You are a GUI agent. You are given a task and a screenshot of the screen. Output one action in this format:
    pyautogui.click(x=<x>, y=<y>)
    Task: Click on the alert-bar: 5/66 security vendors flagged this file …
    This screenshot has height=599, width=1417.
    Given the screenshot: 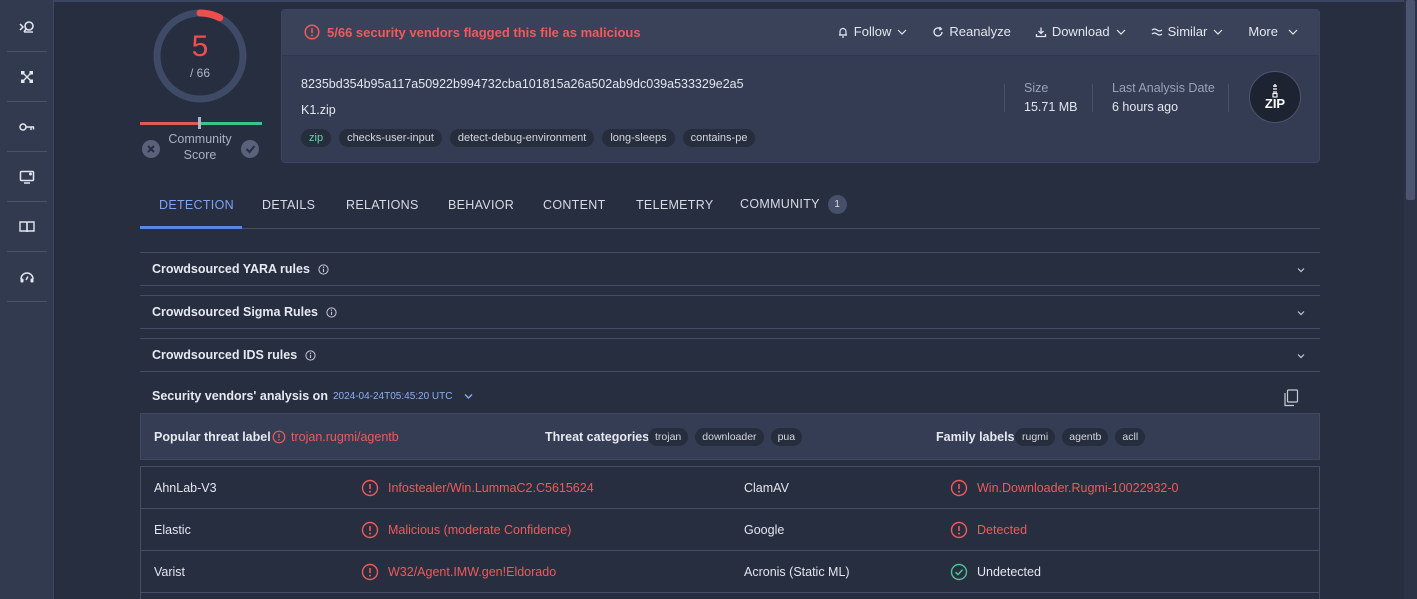 What is the action you would take?
    pyautogui.click(x=800, y=33)
    